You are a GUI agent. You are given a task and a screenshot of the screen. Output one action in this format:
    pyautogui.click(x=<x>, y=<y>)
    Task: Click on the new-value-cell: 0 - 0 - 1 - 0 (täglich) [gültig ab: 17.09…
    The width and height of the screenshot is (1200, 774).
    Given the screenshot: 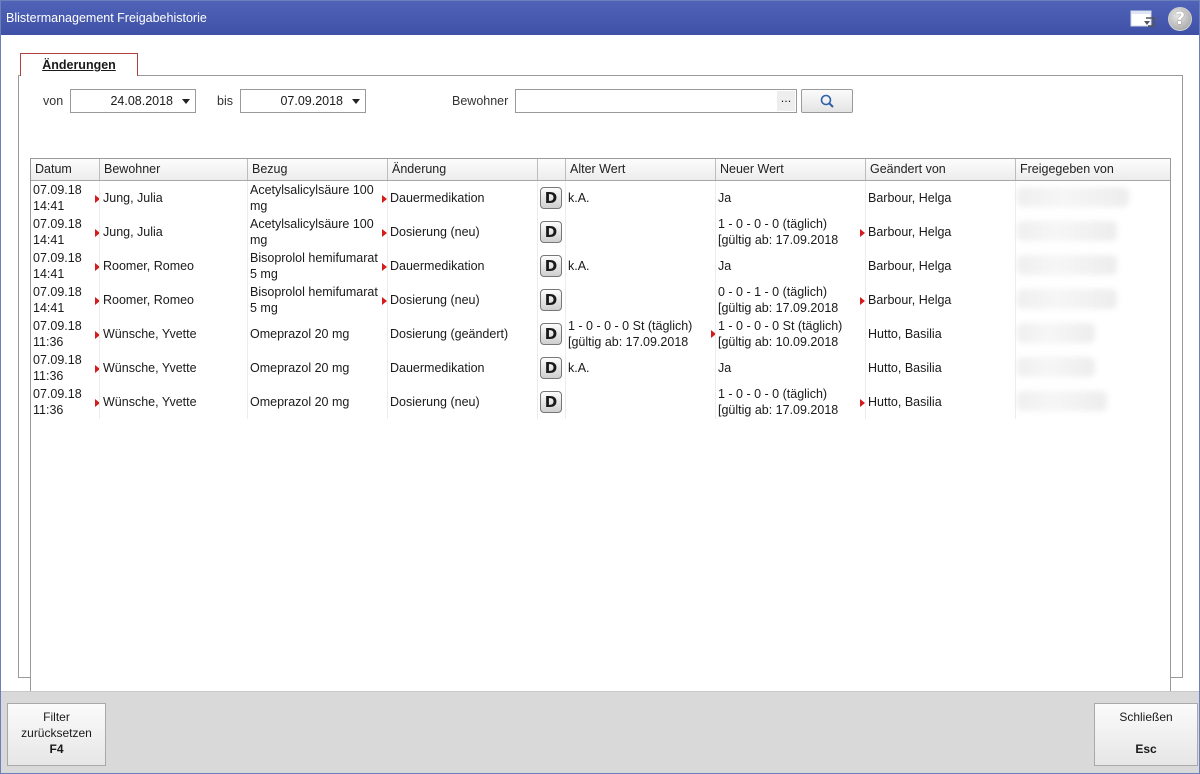 What is the action you would take?
    pyautogui.click(x=792, y=300)
    